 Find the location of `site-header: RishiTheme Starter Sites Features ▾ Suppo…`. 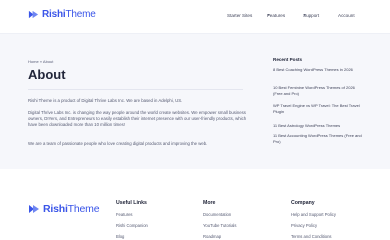

site-header: RishiTheme Starter Sites Features ▾ Suppo… is located at coordinates (195, 17).